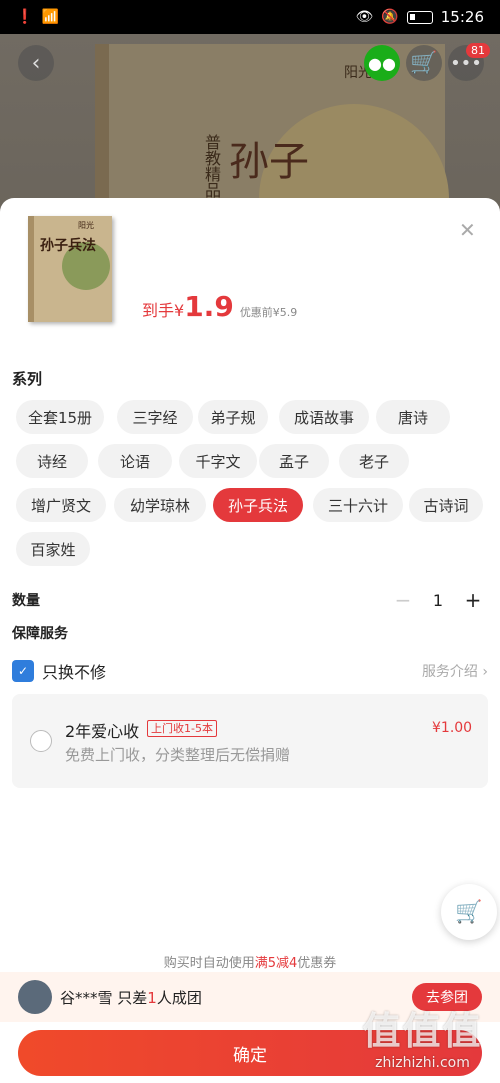 Image resolution: width=500 pixels, height=1083 pixels. Describe the element at coordinates (374, 461) in the screenshot. I see `series-option: 老子` at that location.